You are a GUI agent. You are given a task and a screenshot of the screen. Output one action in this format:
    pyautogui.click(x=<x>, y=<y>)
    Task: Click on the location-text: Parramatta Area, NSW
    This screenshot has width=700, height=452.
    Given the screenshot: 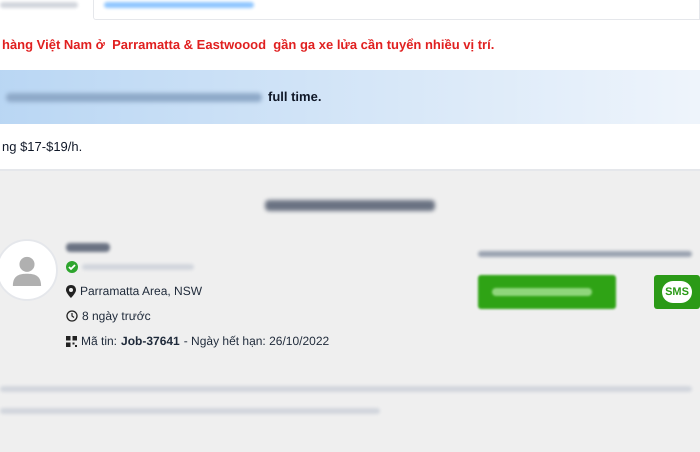 What is the action you would take?
    pyautogui.click(x=141, y=291)
    